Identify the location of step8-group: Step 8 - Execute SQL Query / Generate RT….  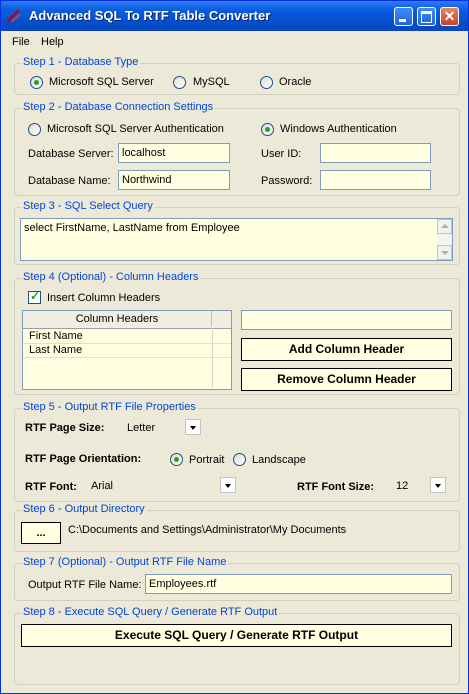
(237, 645).